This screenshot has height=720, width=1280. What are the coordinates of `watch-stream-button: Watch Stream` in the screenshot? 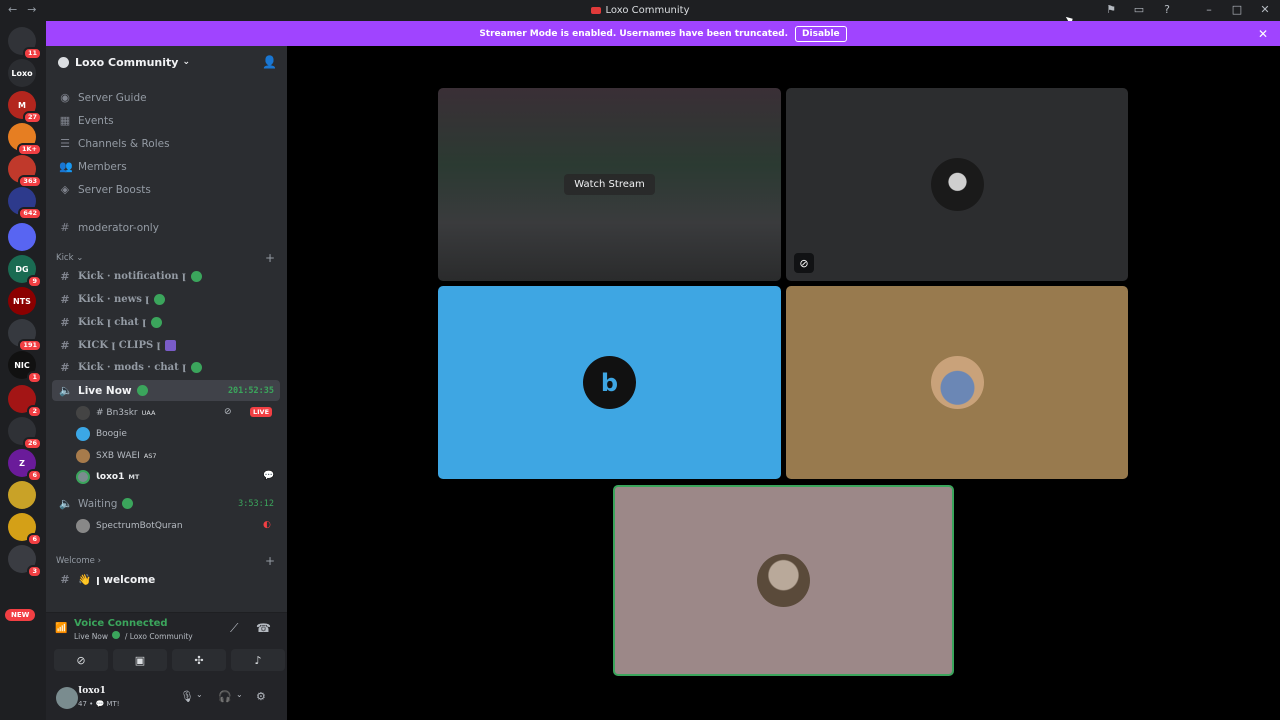 It's located at (609, 184).